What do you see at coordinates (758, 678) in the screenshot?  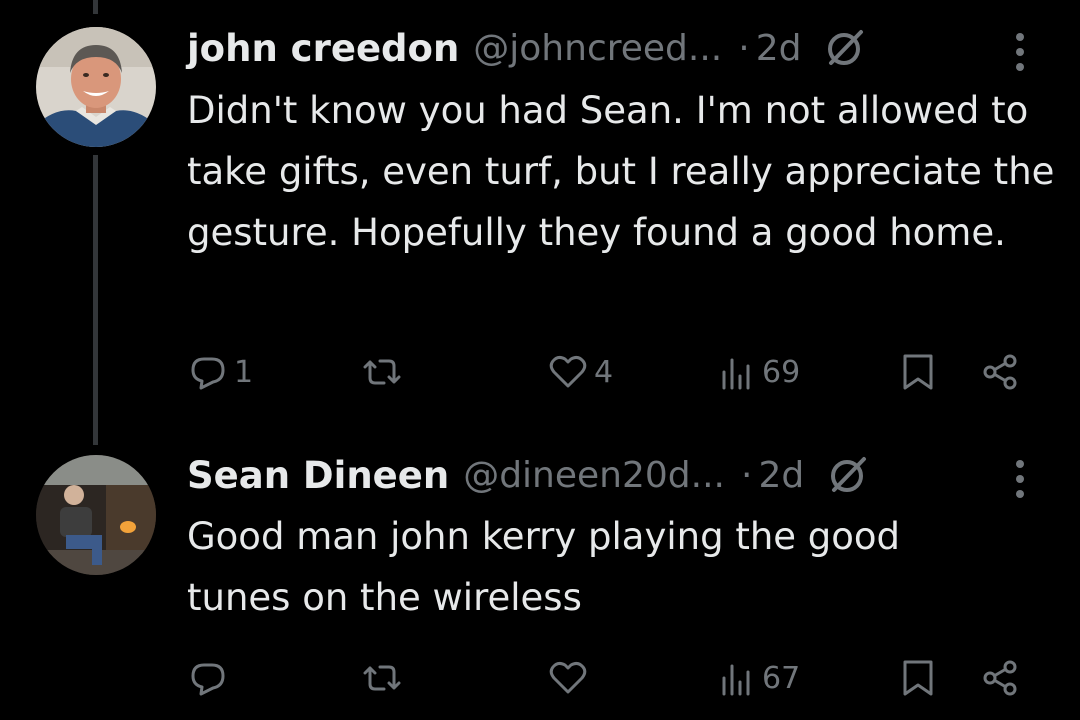 I see `views-button: 67` at bounding box center [758, 678].